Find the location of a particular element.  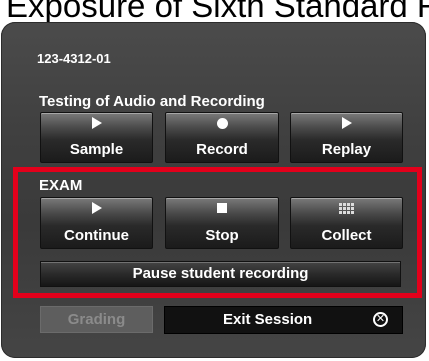

grading-button: Grading is located at coordinates (96, 319).